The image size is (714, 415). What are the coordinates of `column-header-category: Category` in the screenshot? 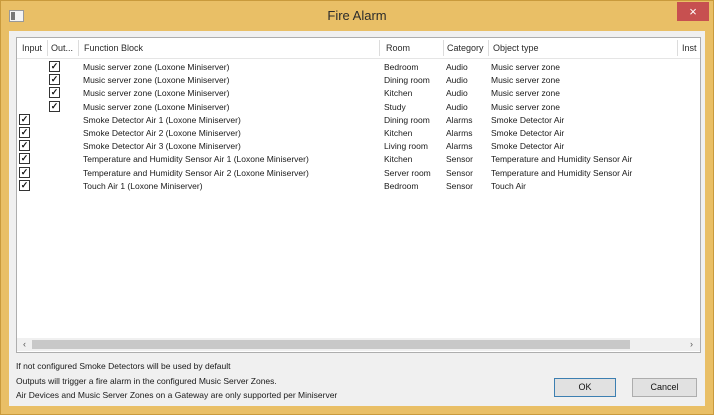 It's located at (465, 48).